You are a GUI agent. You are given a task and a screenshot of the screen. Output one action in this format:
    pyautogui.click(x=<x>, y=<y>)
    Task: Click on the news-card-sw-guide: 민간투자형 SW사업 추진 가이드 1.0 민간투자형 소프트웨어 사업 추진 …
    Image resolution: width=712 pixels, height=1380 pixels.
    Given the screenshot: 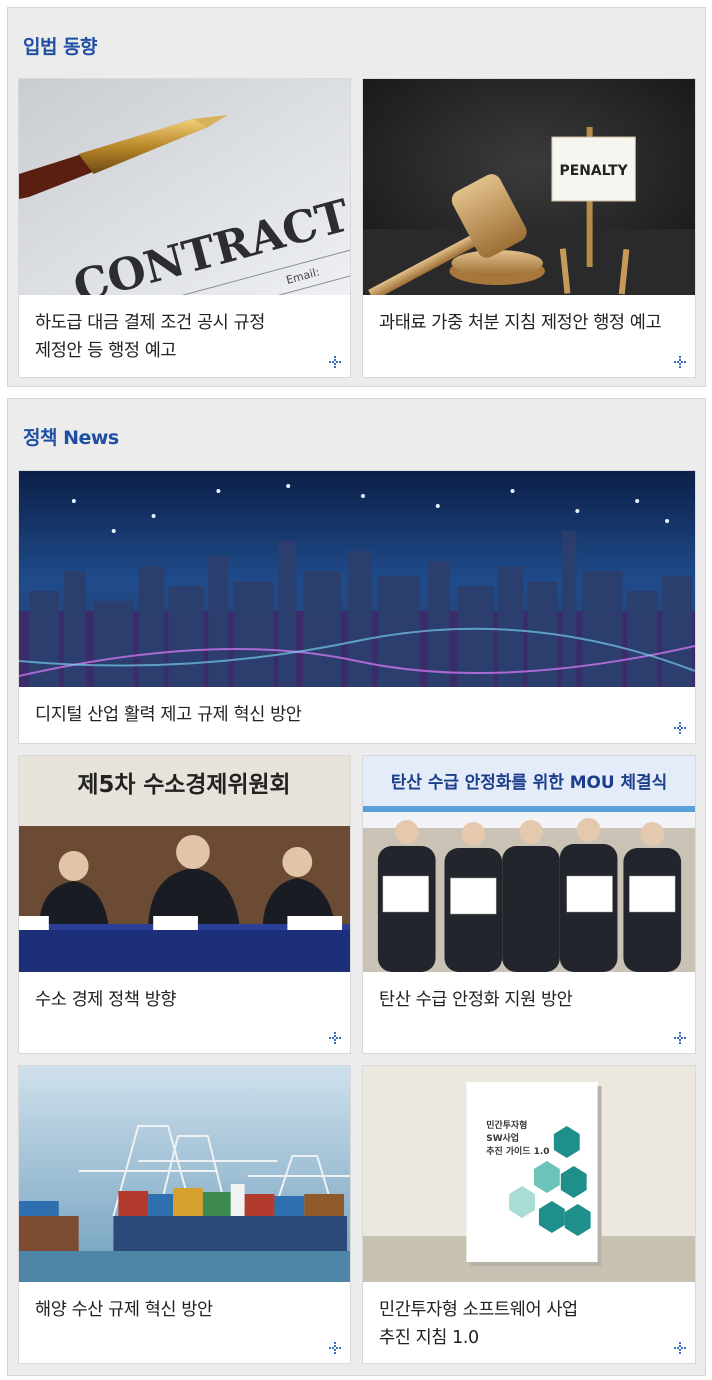 What is the action you would take?
    pyautogui.click(x=529, y=1214)
    